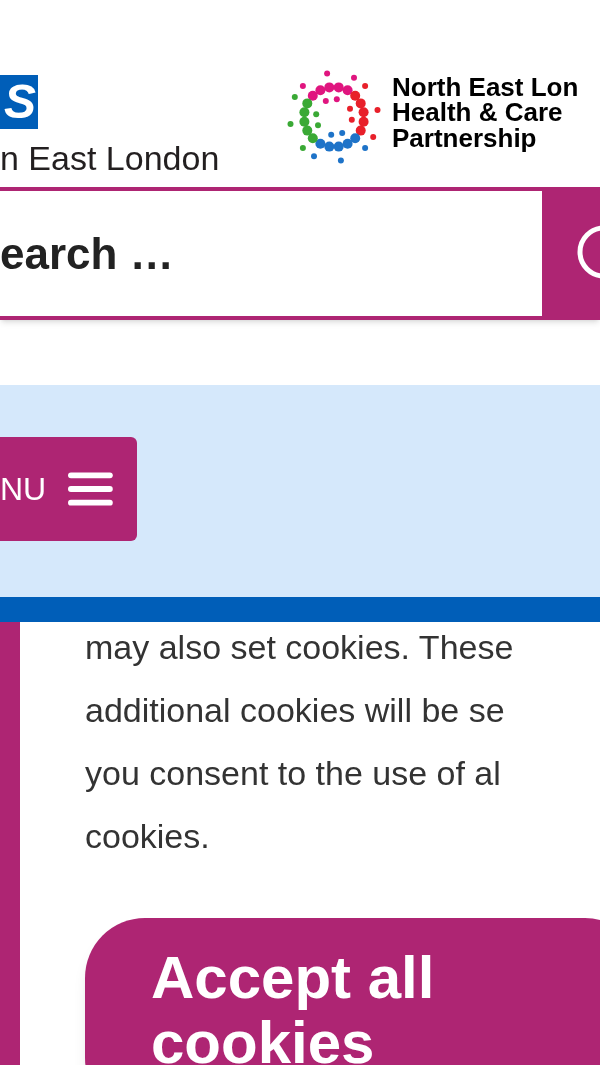 The image size is (600, 1065). What do you see at coordinates (20, 102) in the screenshot?
I see `logo-letter: S` at bounding box center [20, 102].